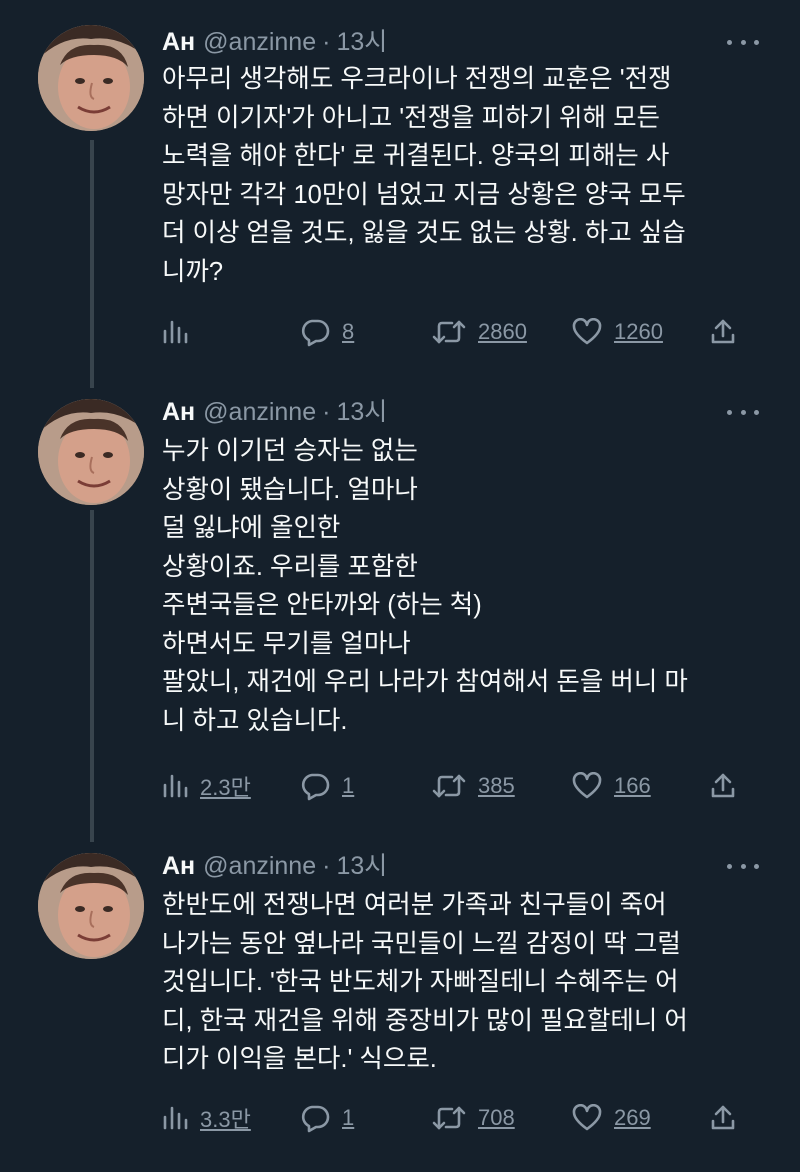 The width and height of the screenshot is (800, 1172). Describe the element at coordinates (611, 1118) in the screenshot. I see `like-button: 269` at that location.